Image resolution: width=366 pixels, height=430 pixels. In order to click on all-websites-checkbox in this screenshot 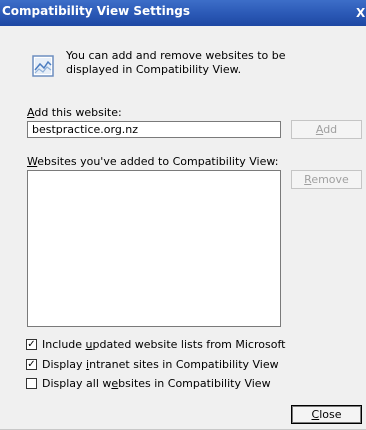, I will do `click(31, 383)`.